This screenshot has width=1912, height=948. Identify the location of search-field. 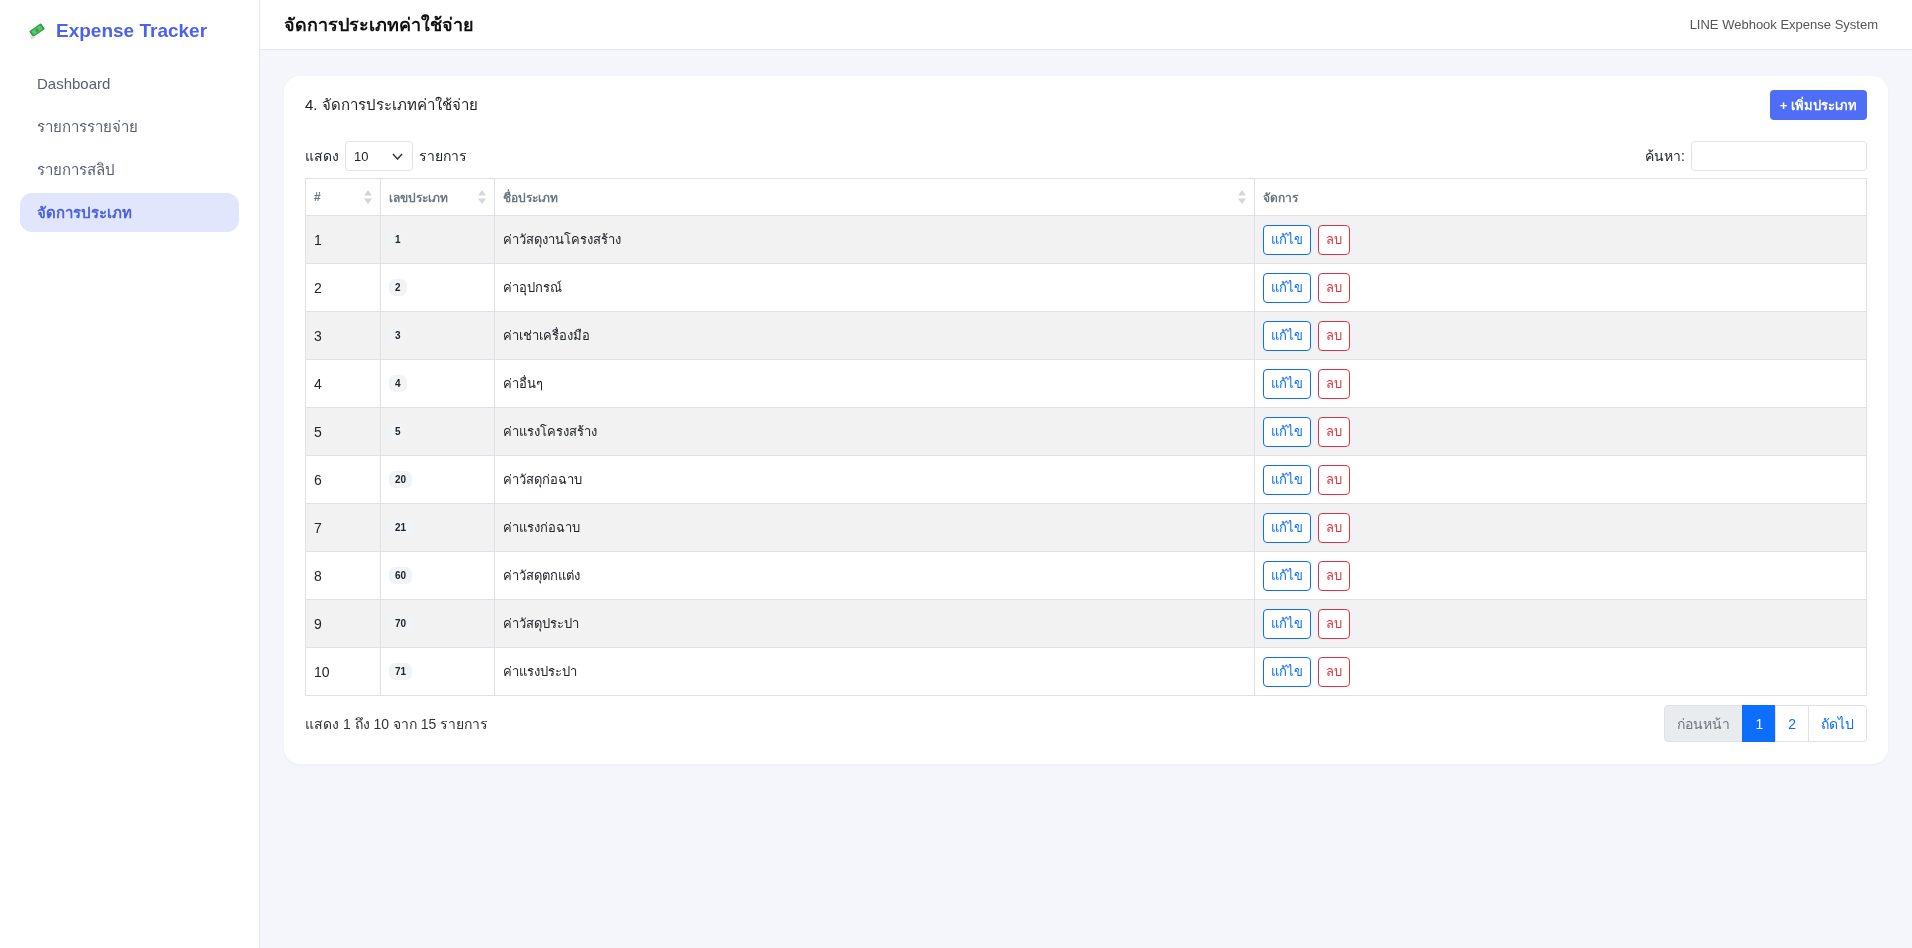
(1779, 156).